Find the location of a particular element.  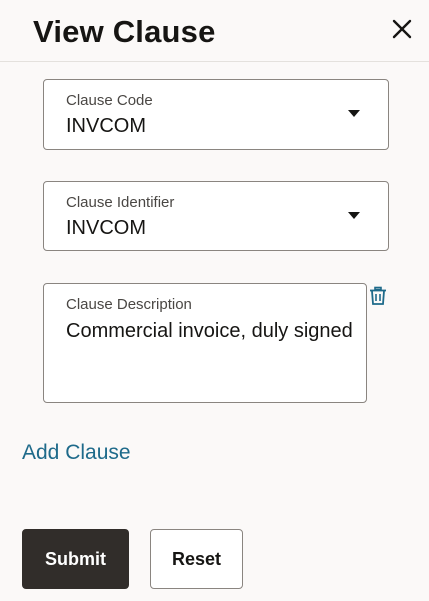

clause-code-select: Clause Code INVCOM is located at coordinates (216, 114).